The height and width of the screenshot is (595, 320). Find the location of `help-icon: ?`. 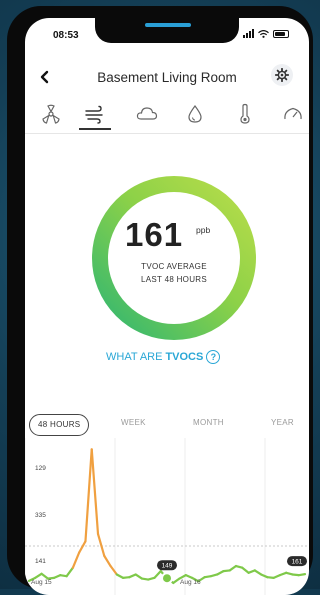

help-icon: ? is located at coordinates (213, 357).